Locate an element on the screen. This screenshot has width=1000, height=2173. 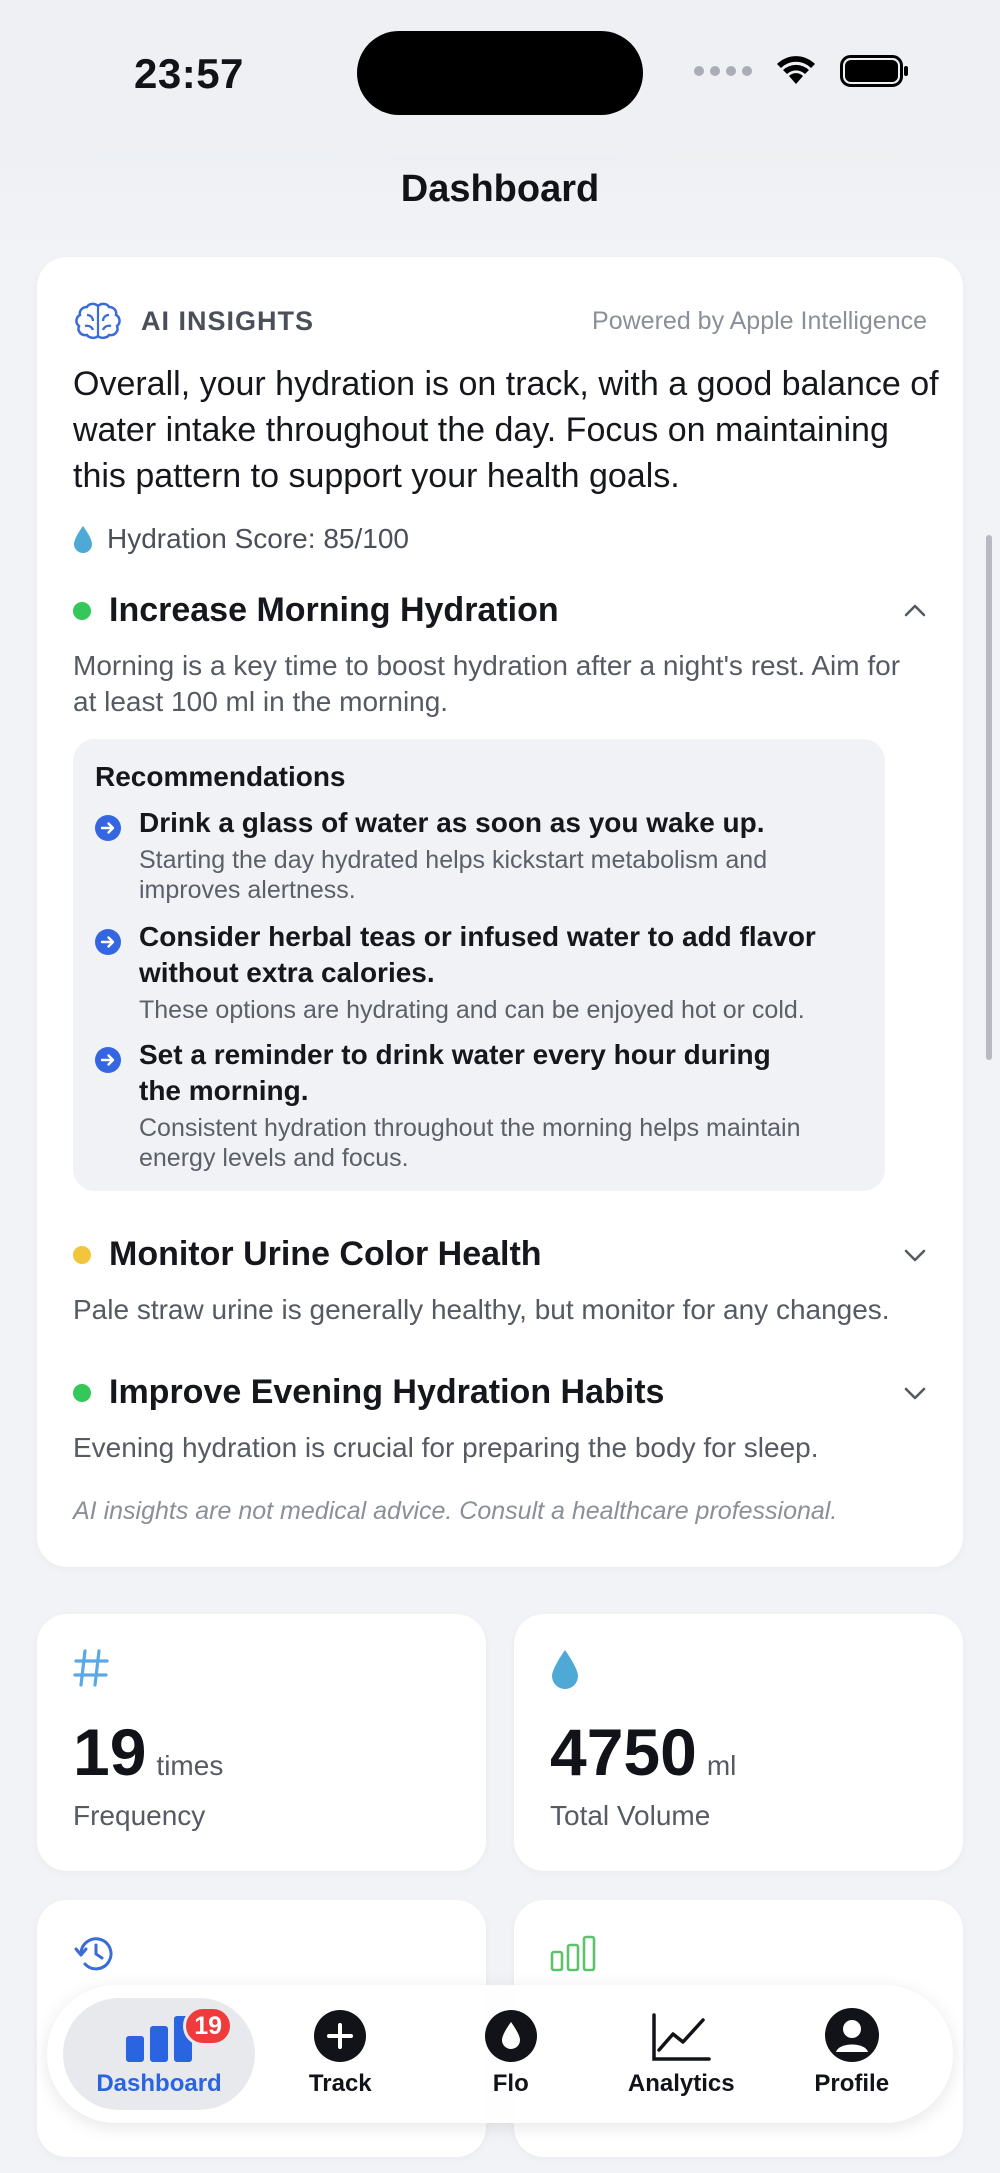
tab-label: Flo is located at coordinates (510, 2083).